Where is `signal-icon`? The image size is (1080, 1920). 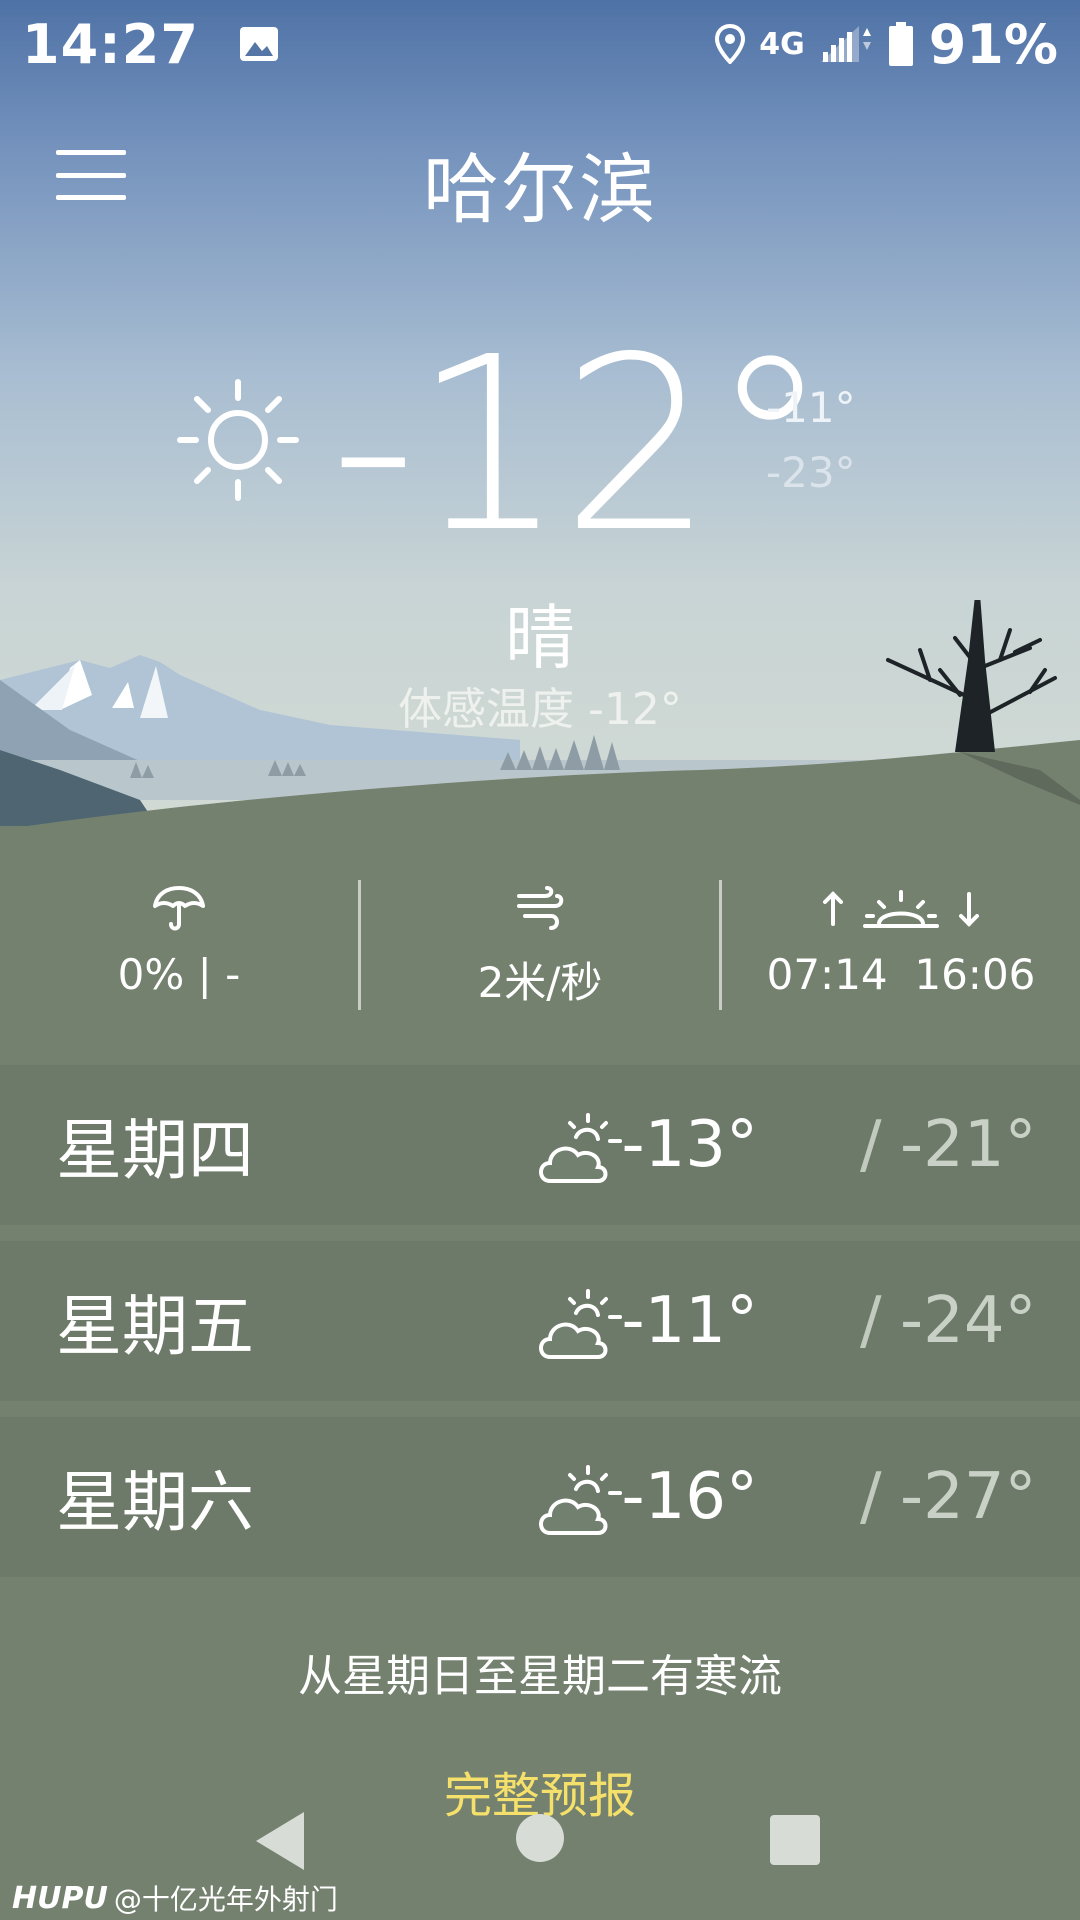
signal-icon is located at coordinates (845, 44).